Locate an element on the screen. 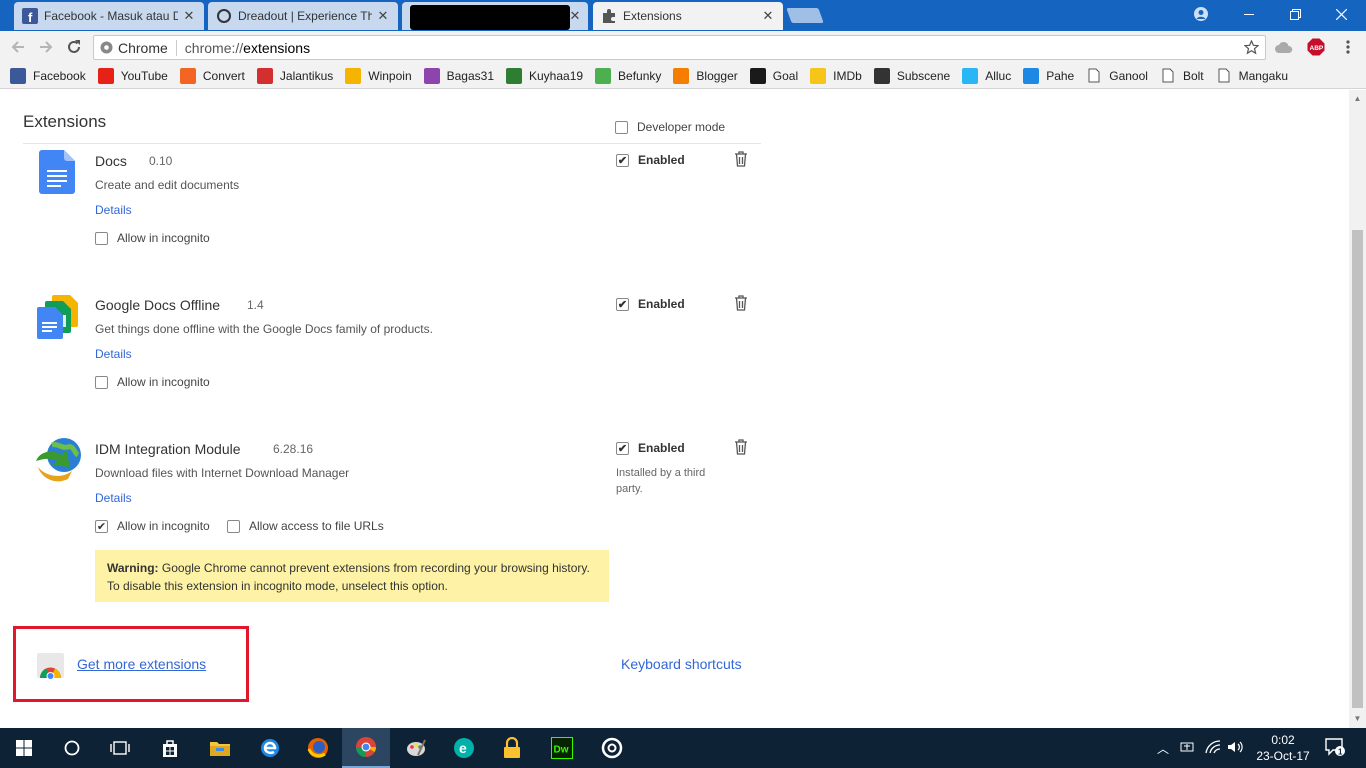 The width and height of the screenshot is (1366, 768). bookmark-imdb: IMDb is located at coordinates (836, 75).